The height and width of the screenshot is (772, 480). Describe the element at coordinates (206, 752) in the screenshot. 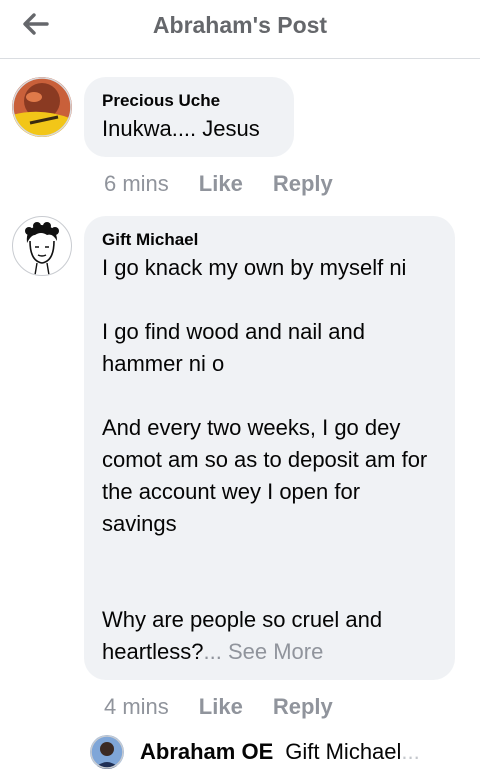

I see `reply-author: Abraham OE` at that location.